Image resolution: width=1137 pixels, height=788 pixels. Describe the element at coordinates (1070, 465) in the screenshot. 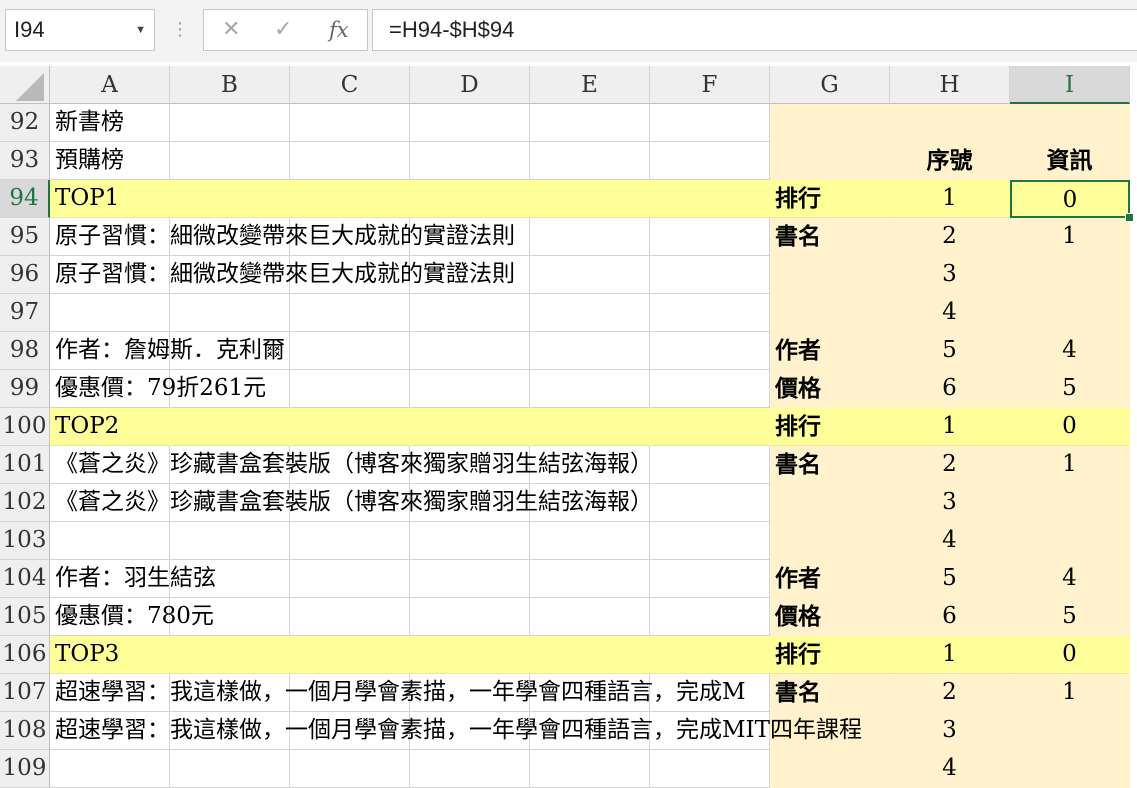

I see `cell-i101: 1` at that location.